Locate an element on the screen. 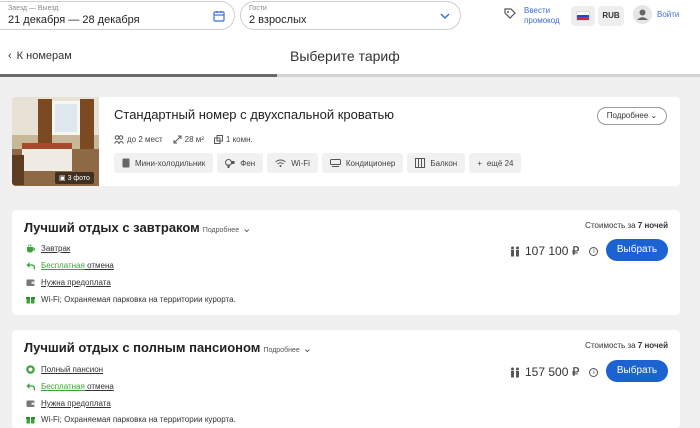  rooms-icon is located at coordinates (218, 139).